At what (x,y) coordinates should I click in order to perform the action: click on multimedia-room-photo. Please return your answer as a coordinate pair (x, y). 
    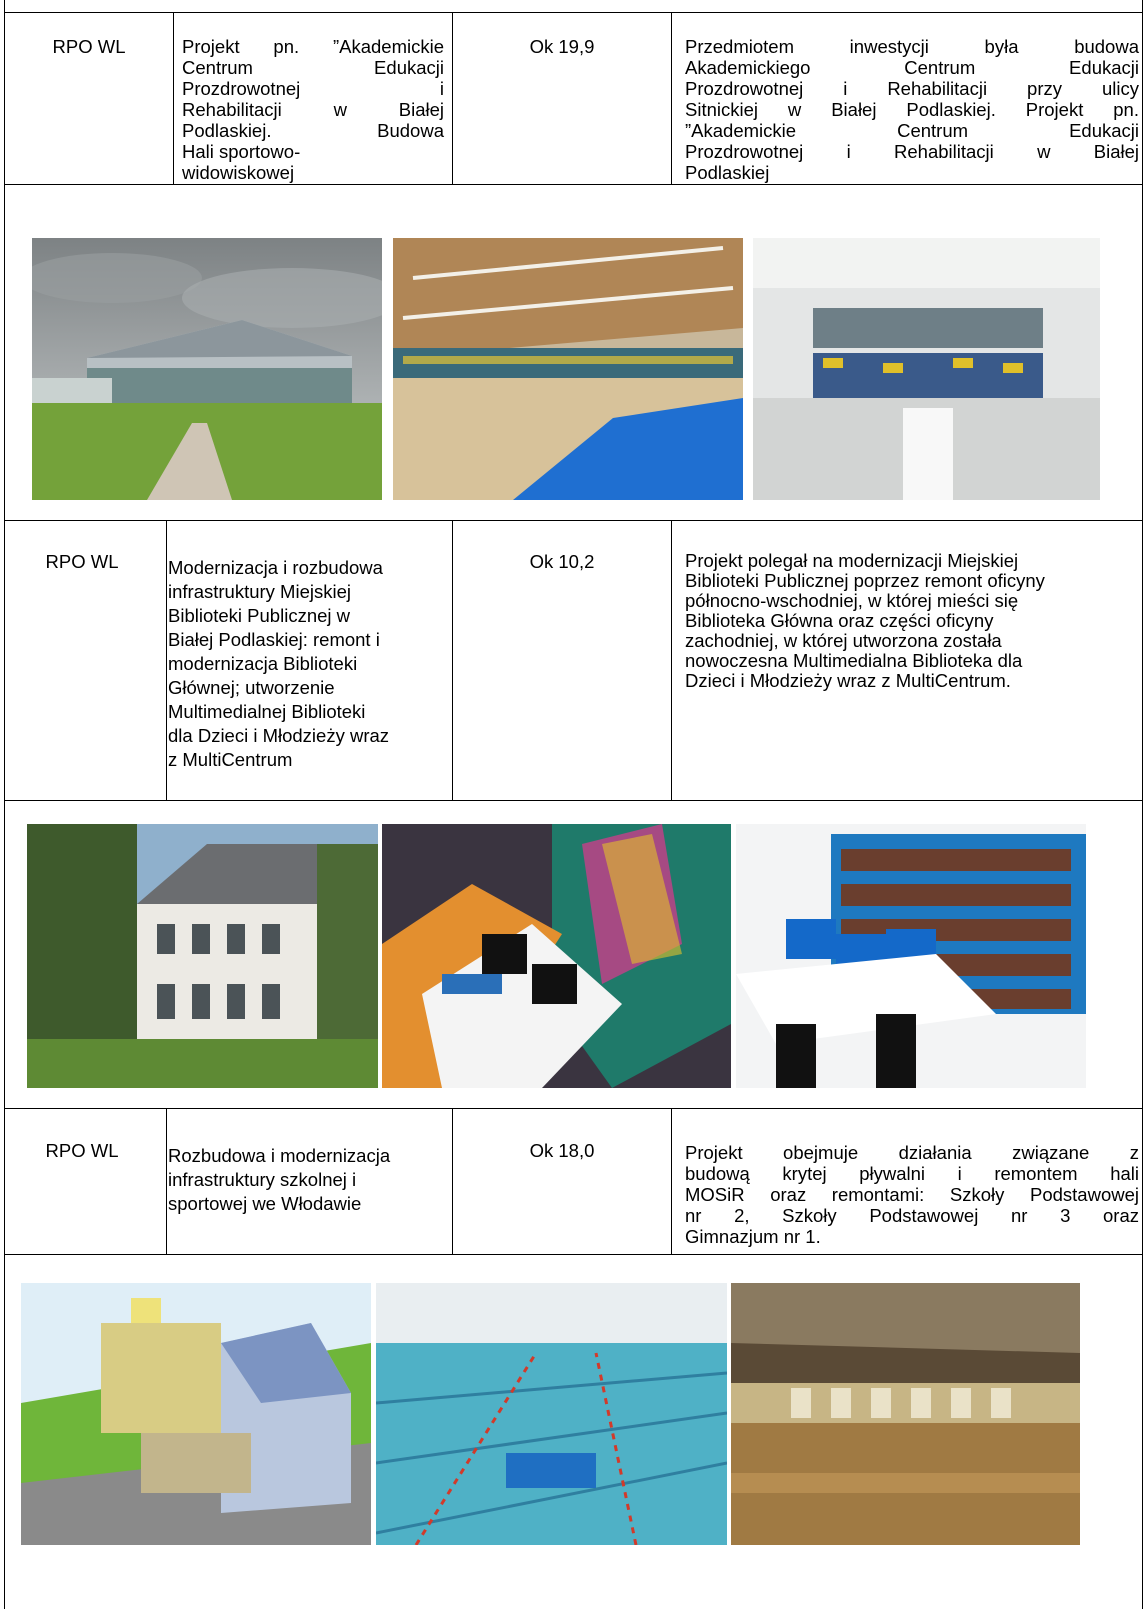
    Looking at the image, I should click on (556, 956).